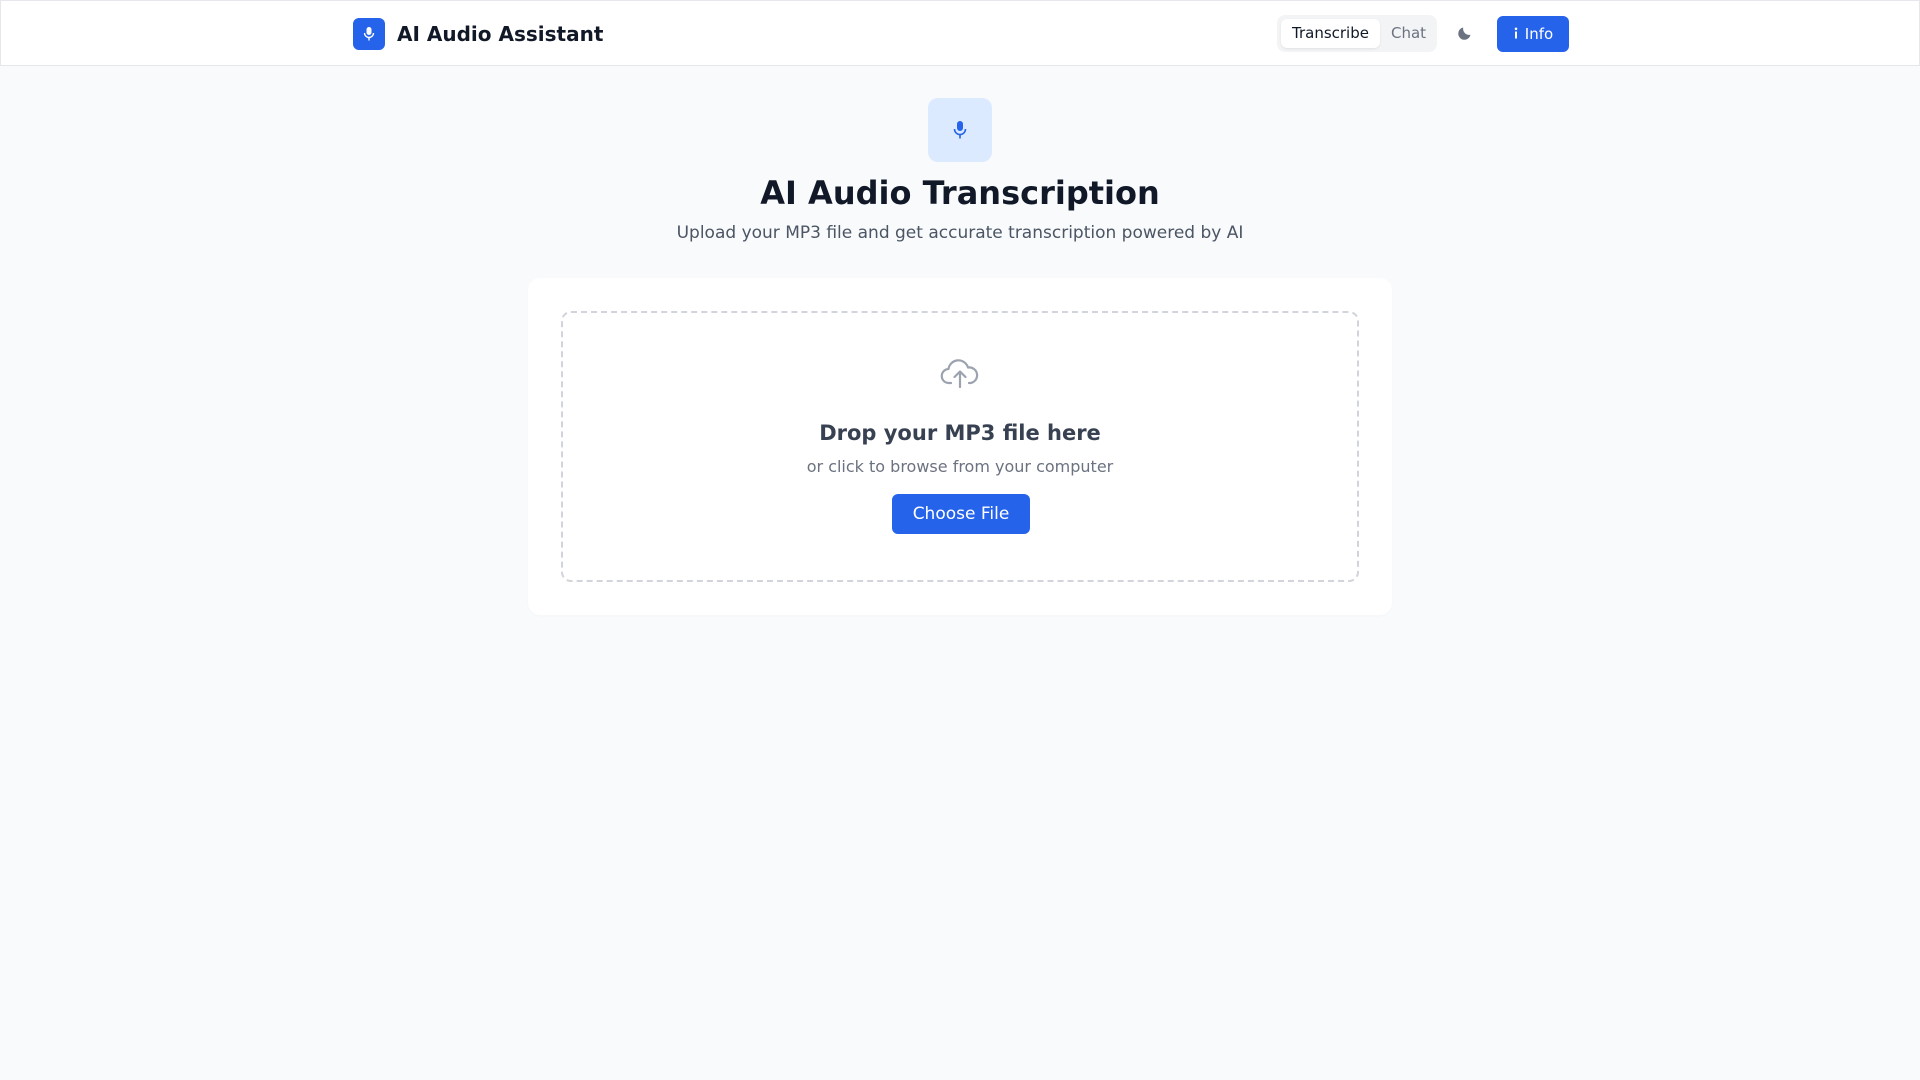 The width and height of the screenshot is (1920, 1080). Describe the element at coordinates (960, 193) in the screenshot. I see `page-title: AI Audio Transcription` at that location.